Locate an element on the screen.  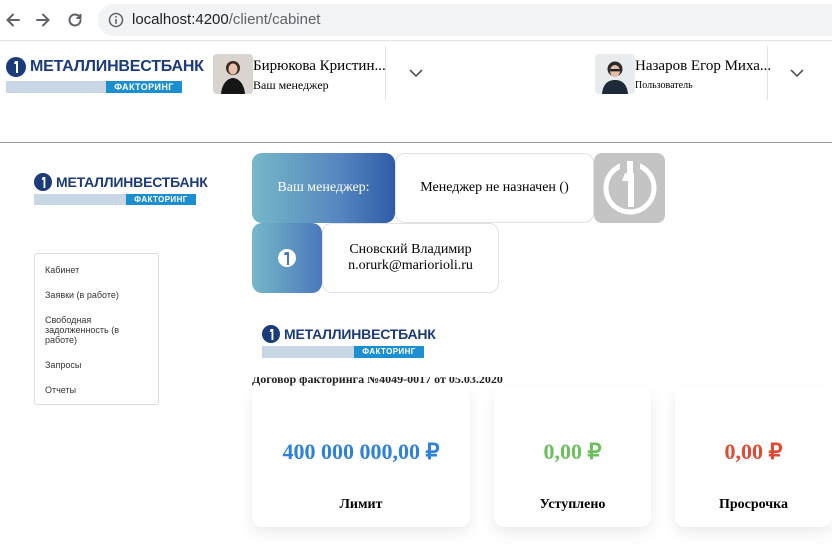
browser-toolbar: localhost:4200/client/cabinet is located at coordinates (416, 20).